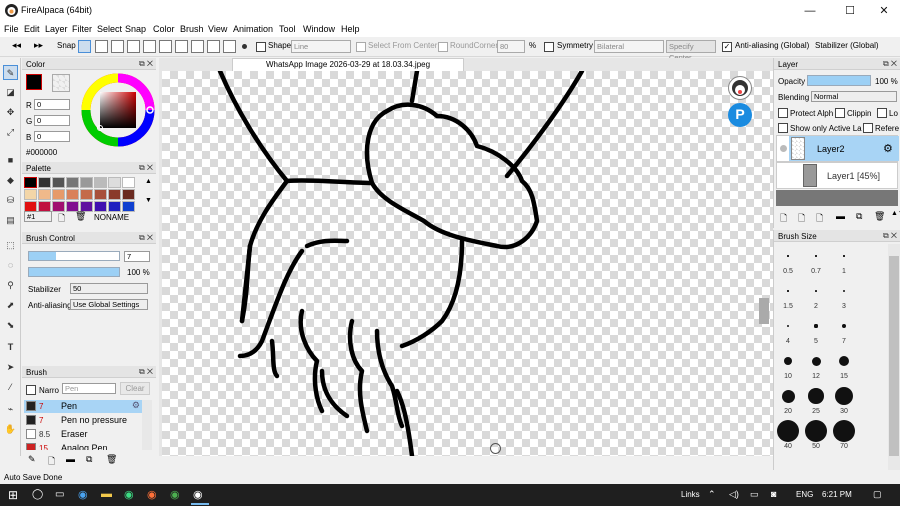 This screenshot has height=506, width=900. What do you see at coordinates (192, 29) in the screenshot?
I see `menu-brush: Brush` at bounding box center [192, 29].